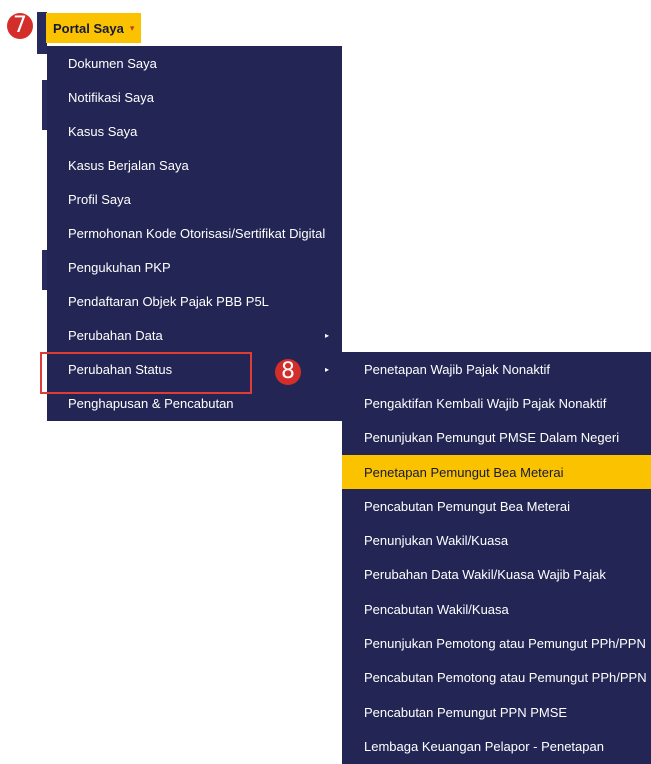 Image resolution: width=651 pixels, height=764 pixels. What do you see at coordinates (194, 97) in the screenshot?
I see `menu-item-notifikasi-saya: Notifikasi Saya` at bounding box center [194, 97].